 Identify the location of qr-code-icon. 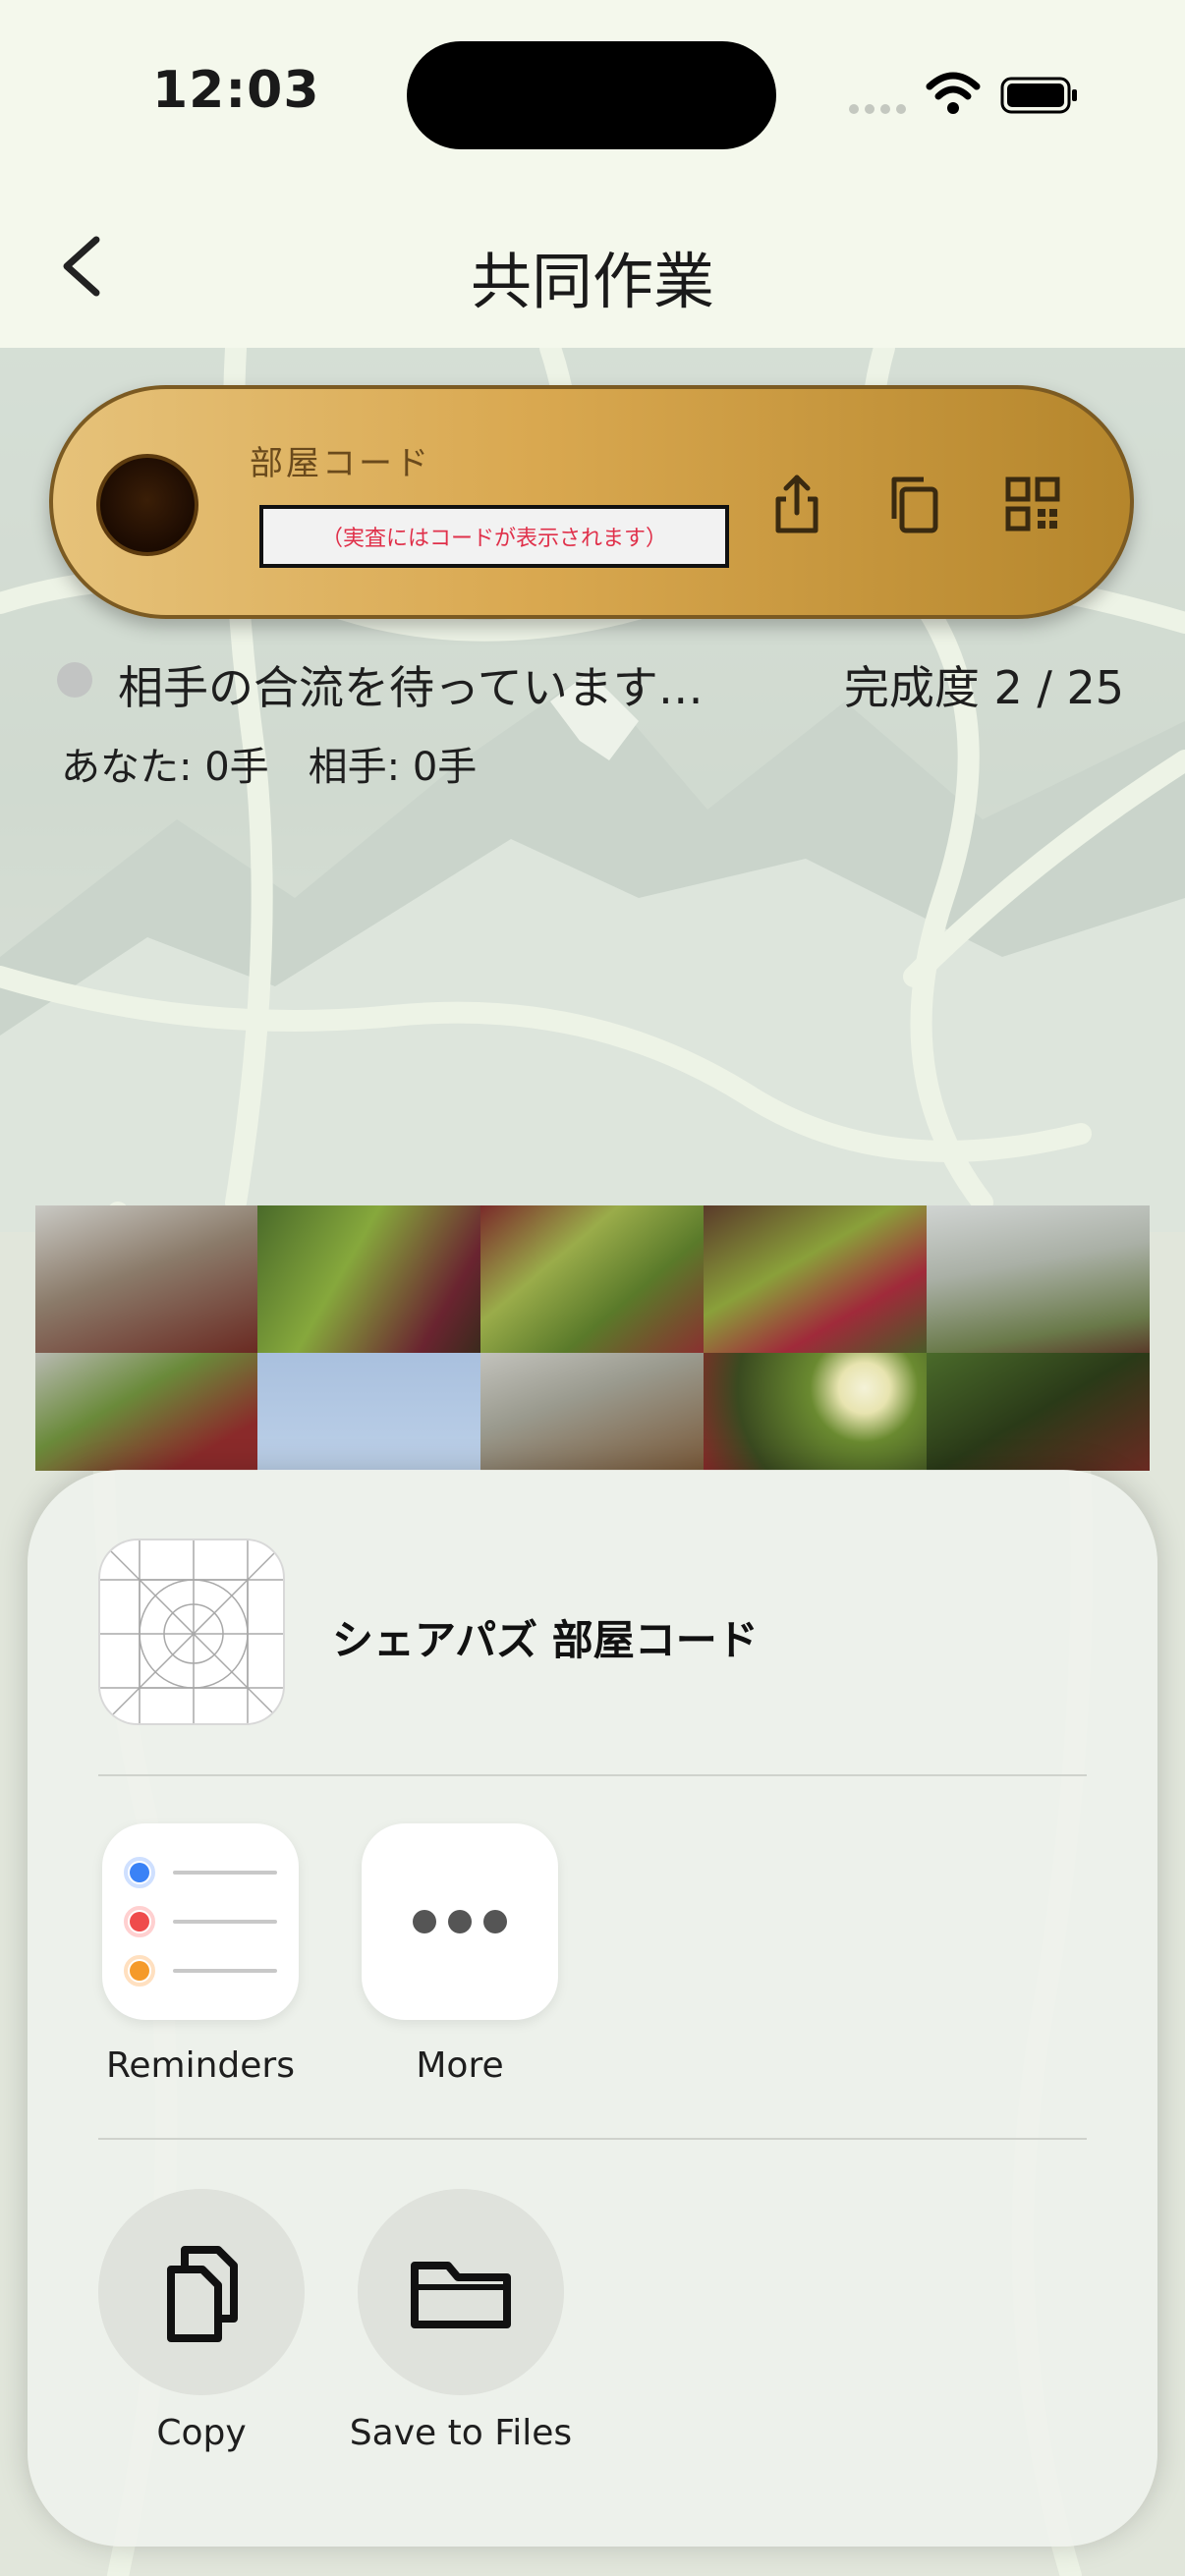
(1033, 504).